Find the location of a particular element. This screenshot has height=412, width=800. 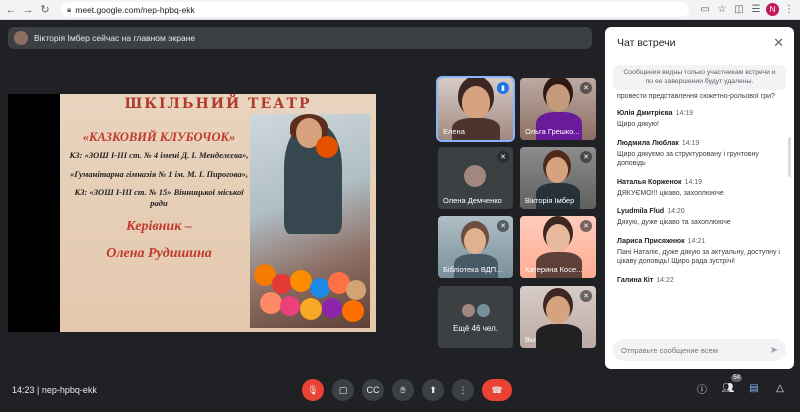

participant-name: Вы is located at coordinates (530, 339).